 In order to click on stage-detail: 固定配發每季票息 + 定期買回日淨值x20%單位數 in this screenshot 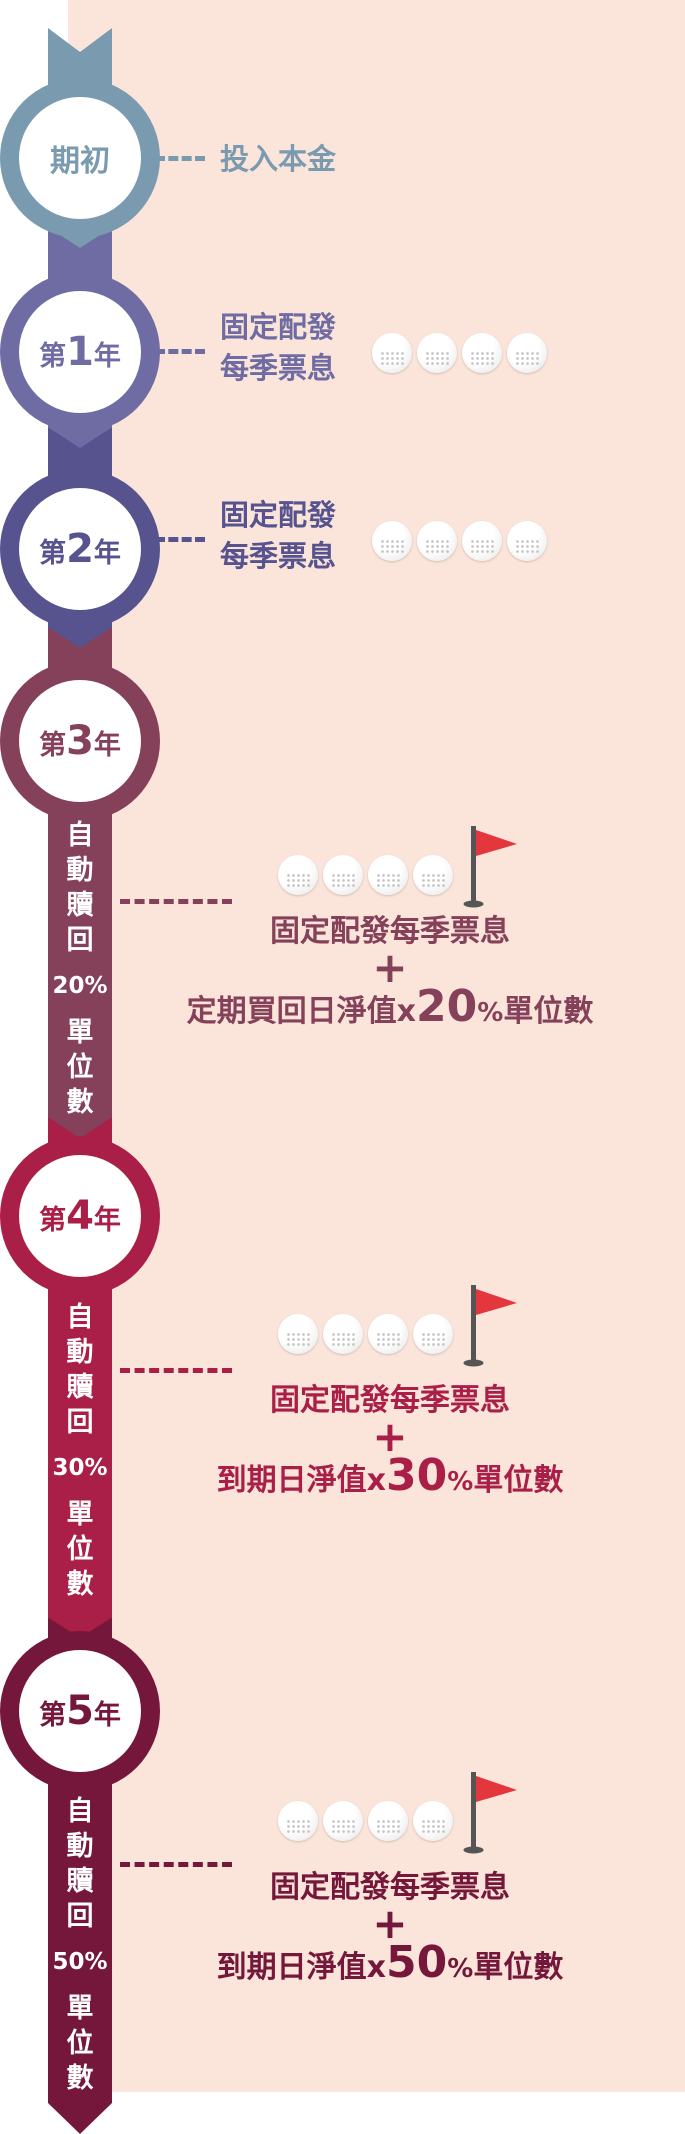, I will do `click(390, 973)`.